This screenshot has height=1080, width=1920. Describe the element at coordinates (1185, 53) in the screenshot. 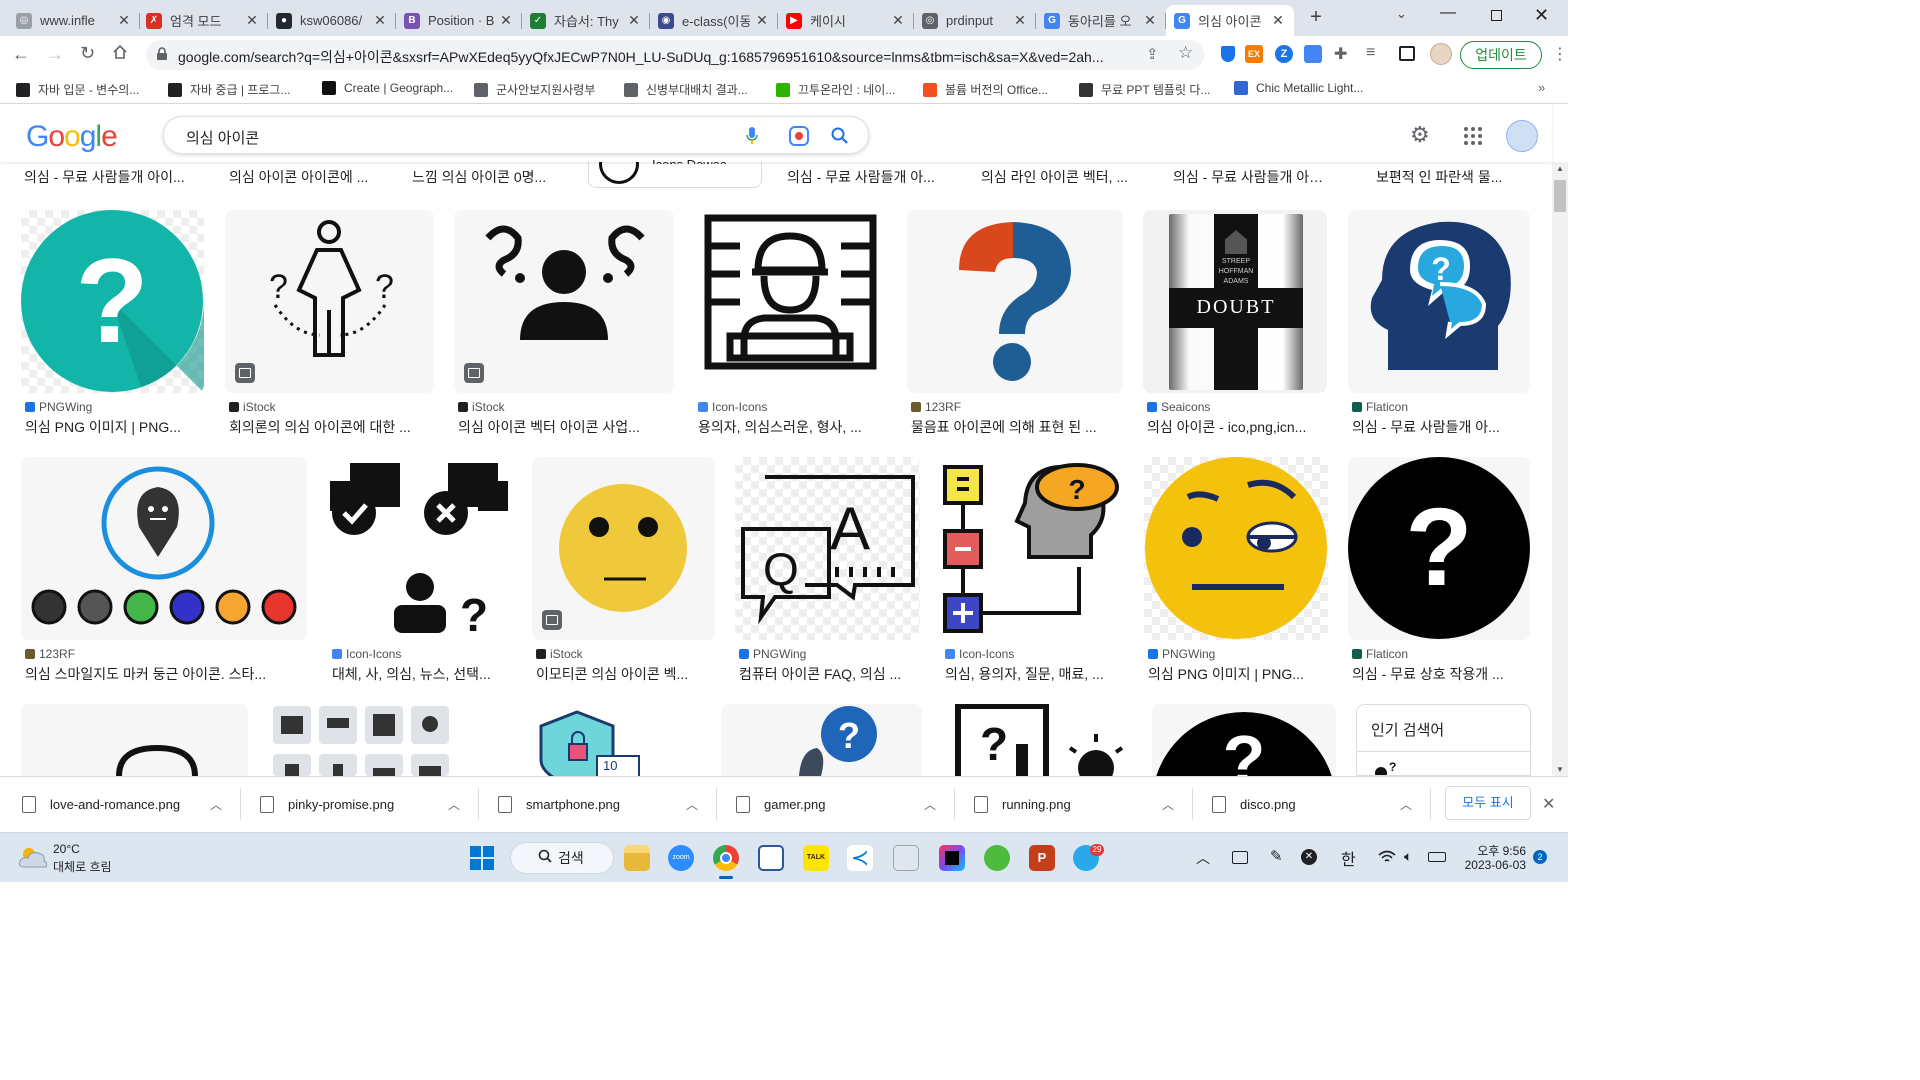

I see `bookmark-star-icon: ☆` at that location.